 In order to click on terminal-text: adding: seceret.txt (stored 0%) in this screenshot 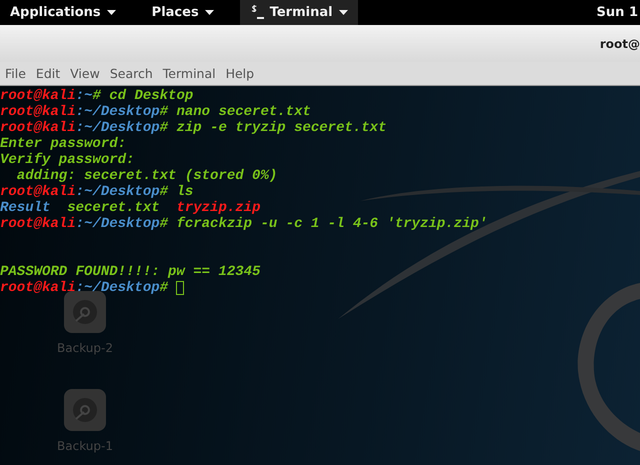, I will do `click(147, 176)`.